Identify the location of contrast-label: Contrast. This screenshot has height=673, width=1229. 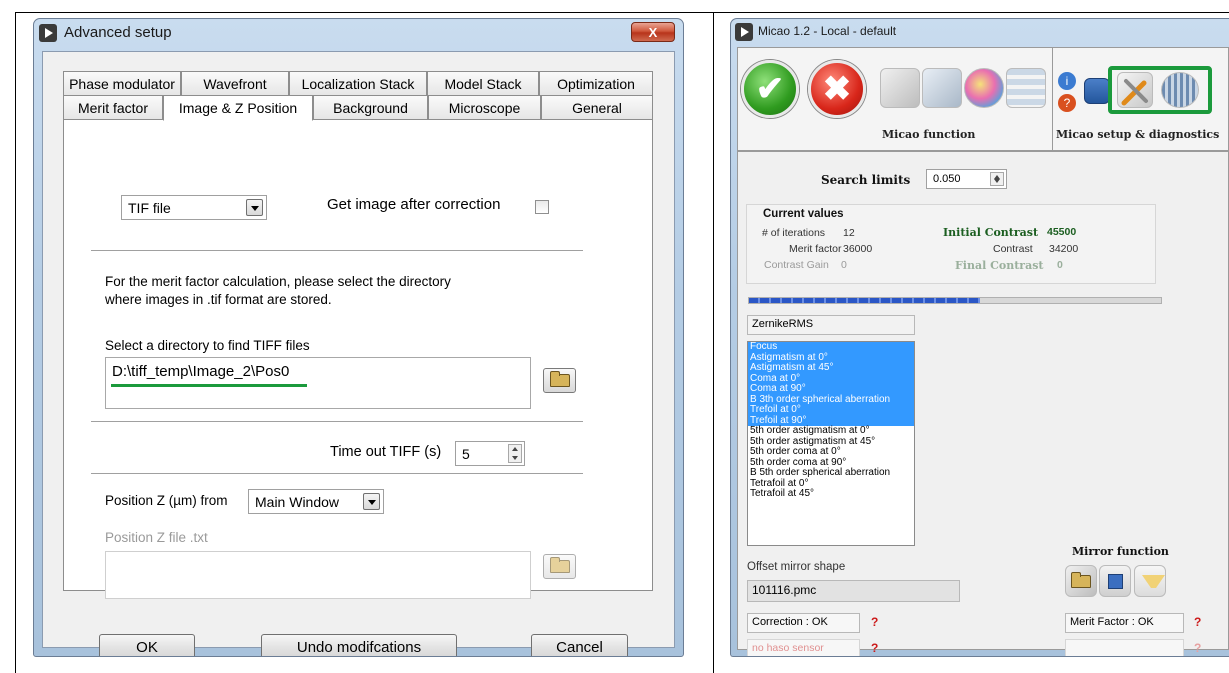
(1013, 249).